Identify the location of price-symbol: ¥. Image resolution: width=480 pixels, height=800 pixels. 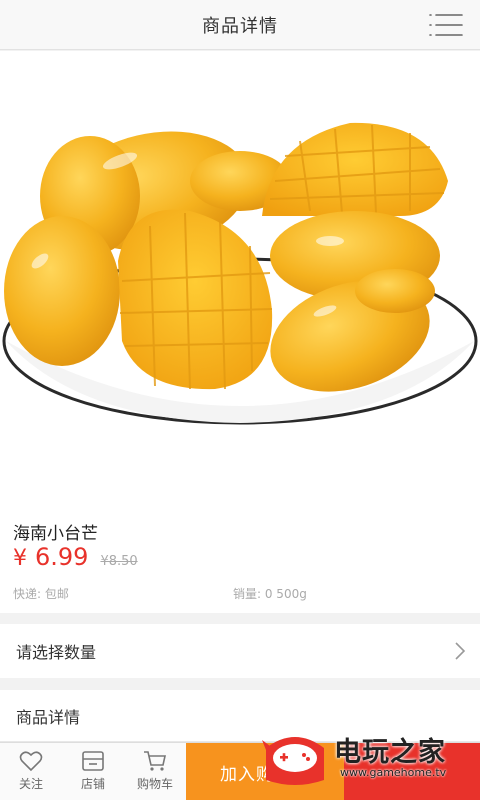
(20, 558).